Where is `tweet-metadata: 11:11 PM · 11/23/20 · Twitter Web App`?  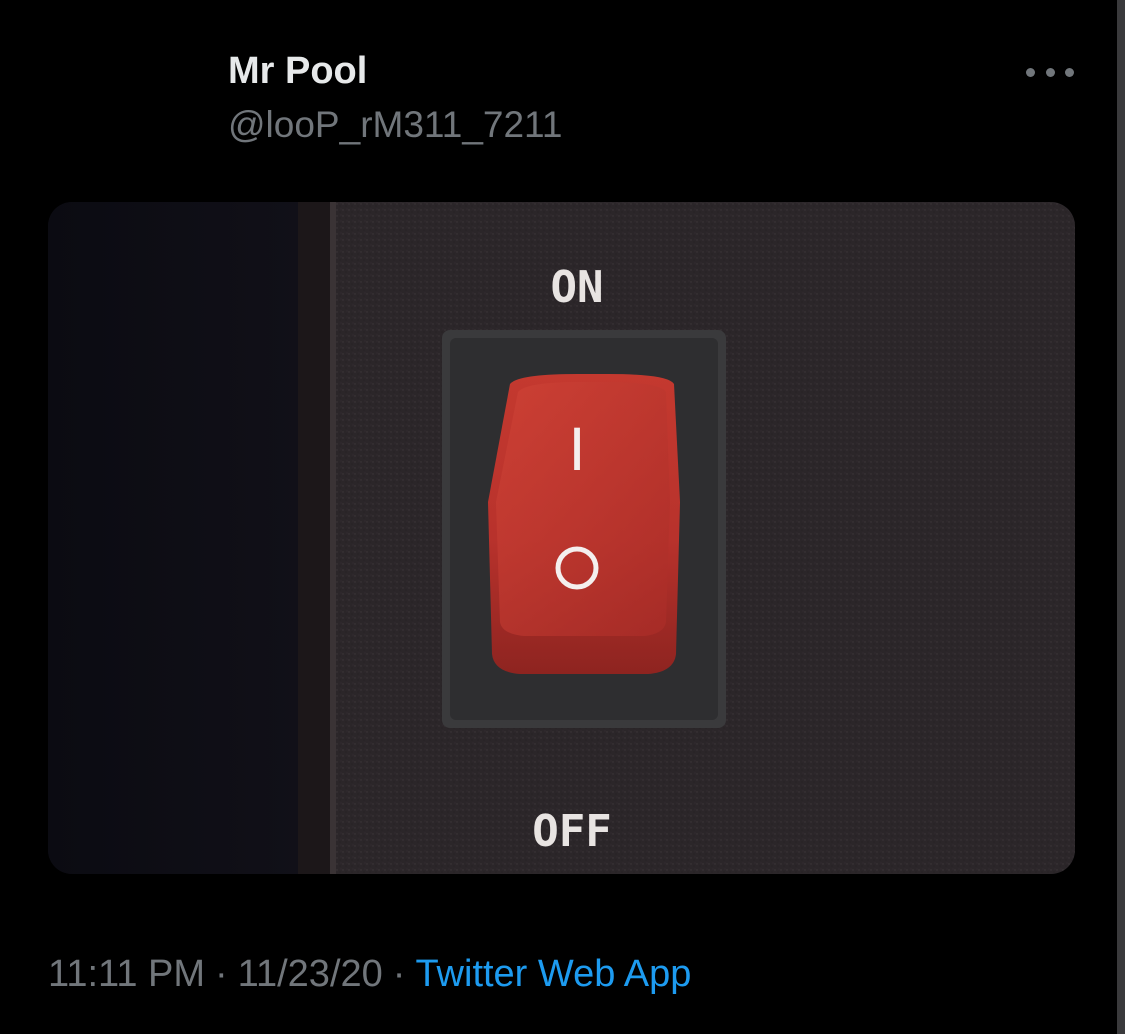 tweet-metadata: 11:11 PM · 11/23/20 · Twitter Web App is located at coordinates (369, 974).